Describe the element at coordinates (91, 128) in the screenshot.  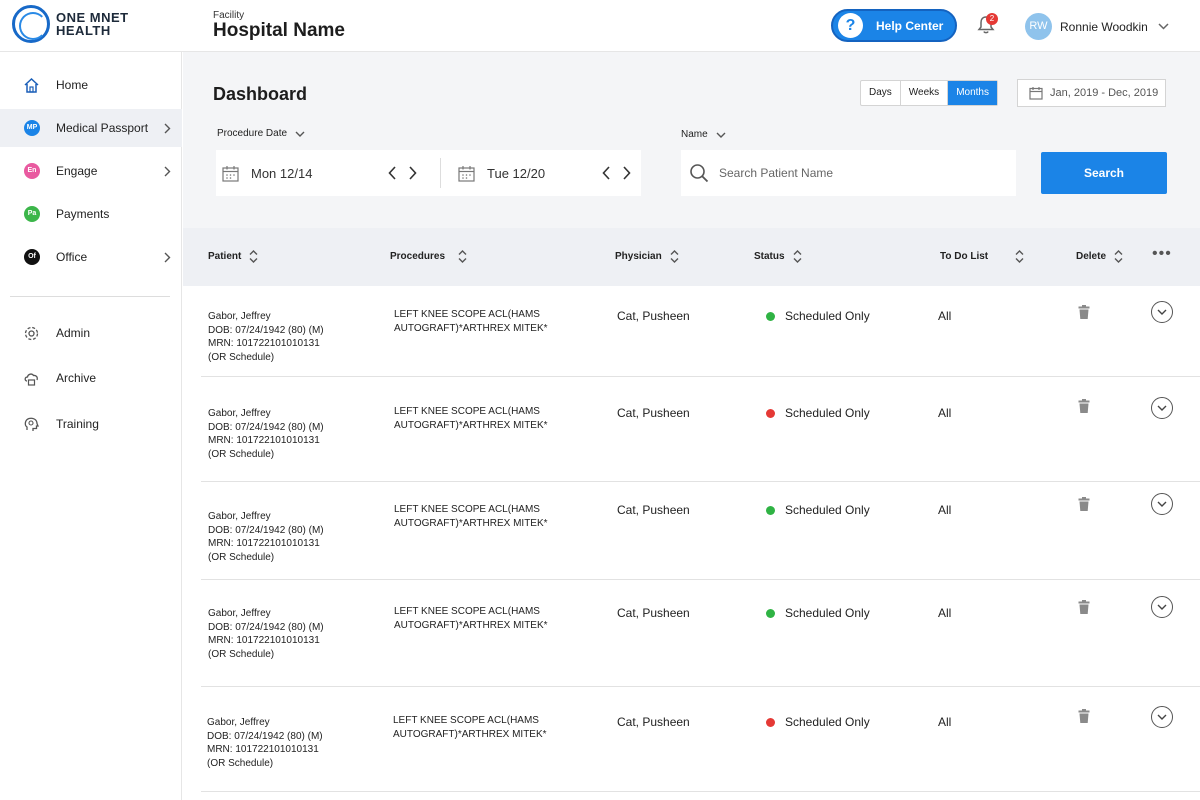
I see `sidebar-item-medical-passport: MP Medical Passport` at that location.